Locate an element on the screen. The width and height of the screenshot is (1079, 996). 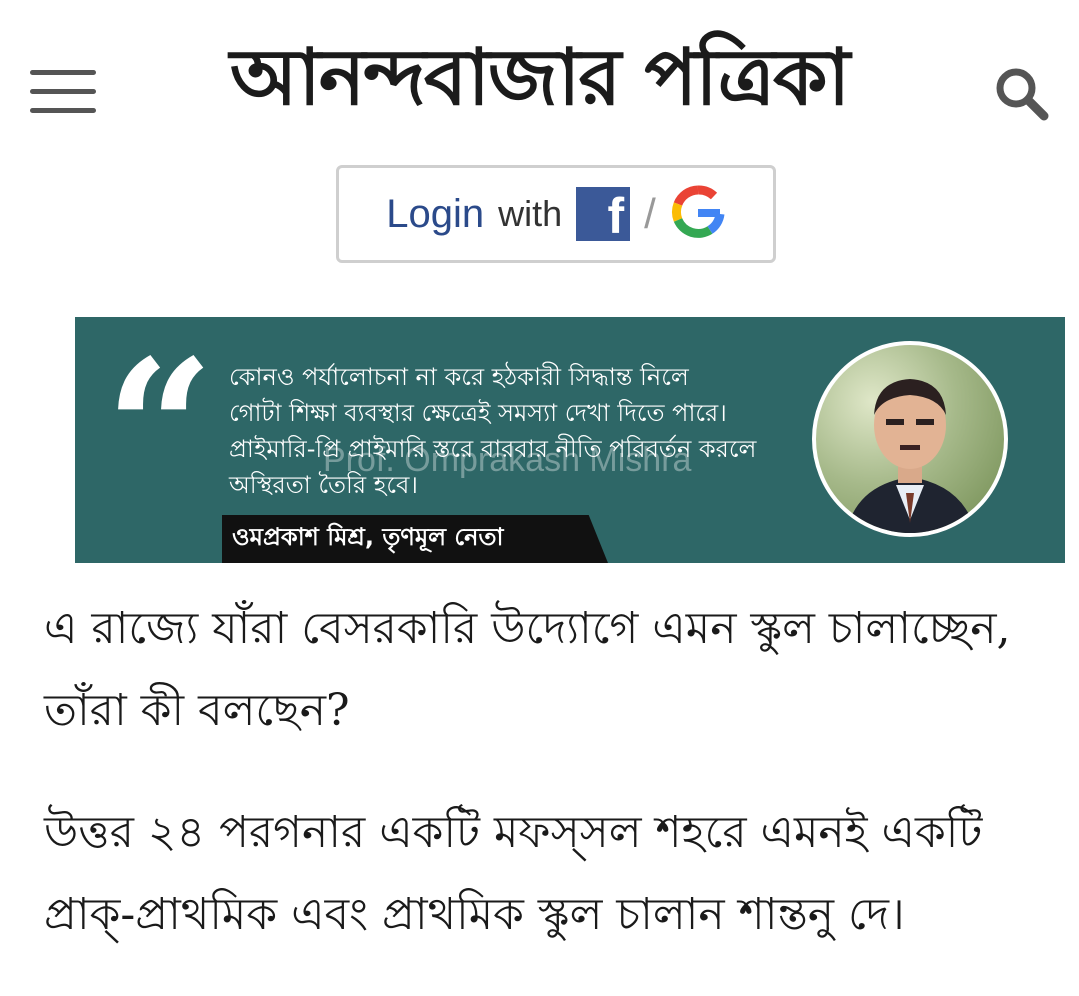
facebook-letter: f is located at coordinates (616, 216).